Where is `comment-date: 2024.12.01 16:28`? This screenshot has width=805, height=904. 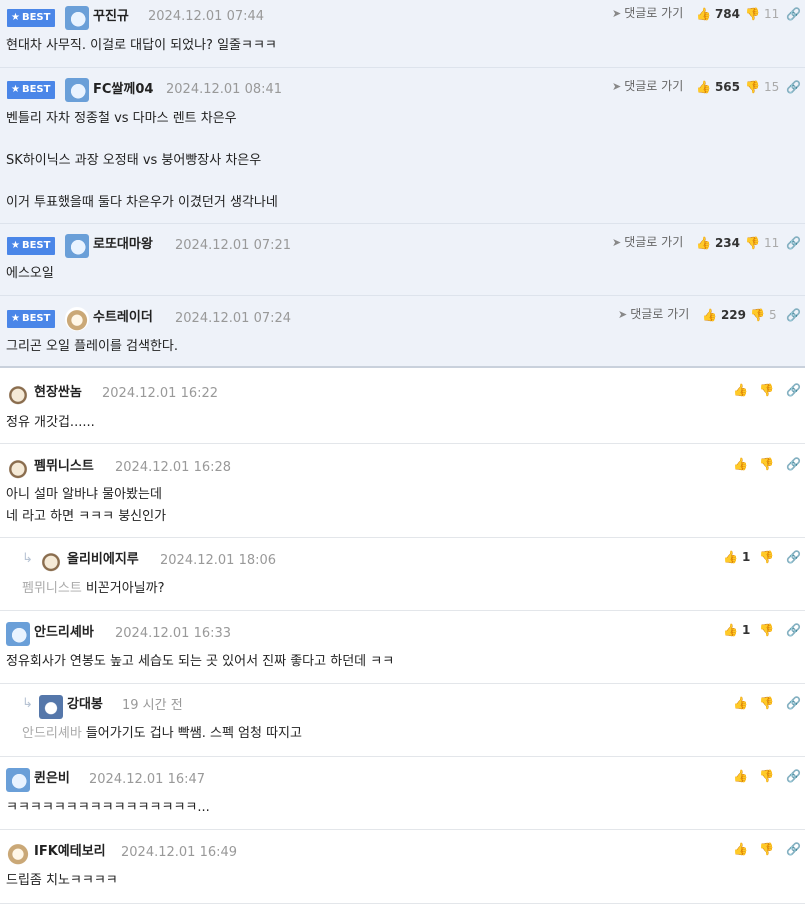
comment-date: 2024.12.01 16:28 is located at coordinates (173, 467).